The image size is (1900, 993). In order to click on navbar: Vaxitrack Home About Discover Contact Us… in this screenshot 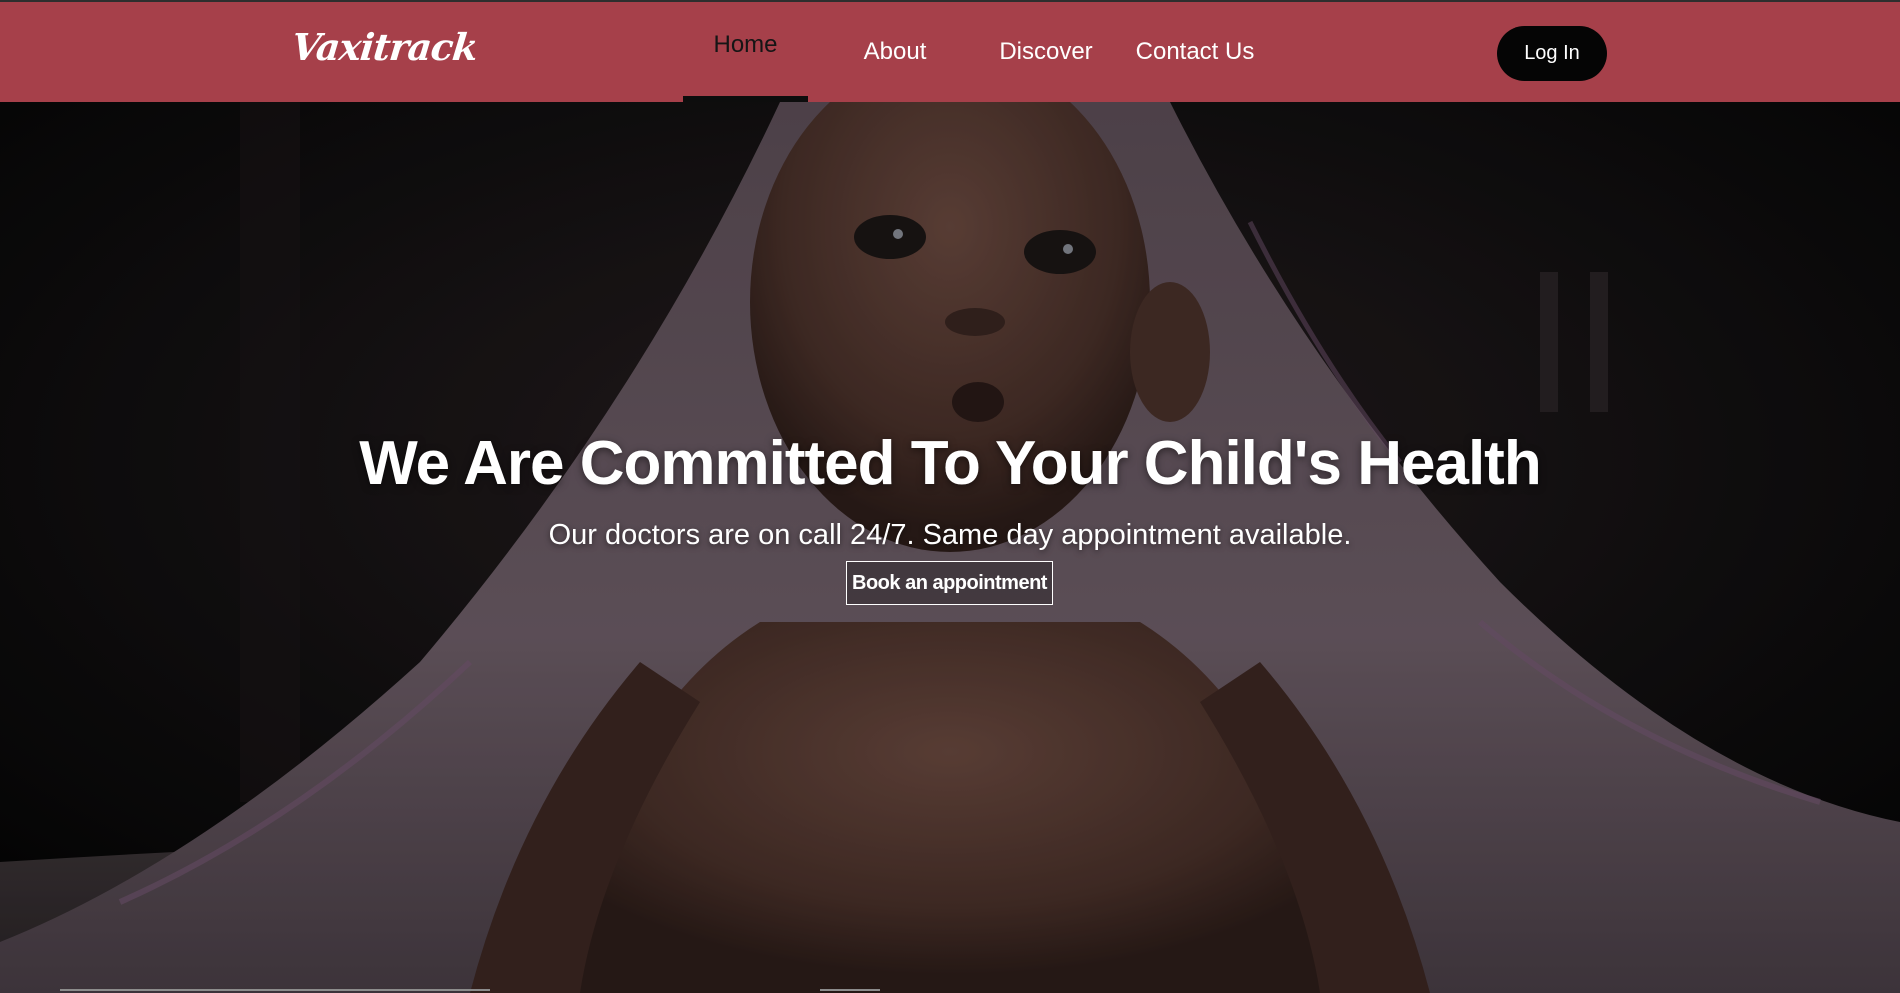, I will do `click(950, 51)`.